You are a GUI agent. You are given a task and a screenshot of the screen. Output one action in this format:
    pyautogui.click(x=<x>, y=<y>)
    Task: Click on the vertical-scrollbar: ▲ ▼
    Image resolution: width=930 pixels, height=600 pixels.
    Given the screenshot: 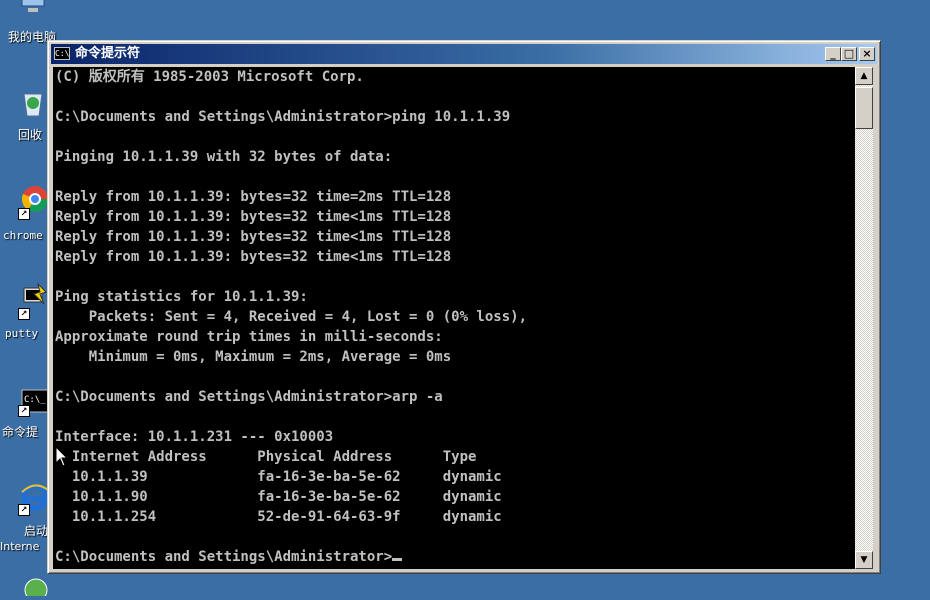 What is the action you would take?
    pyautogui.click(x=864, y=318)
    